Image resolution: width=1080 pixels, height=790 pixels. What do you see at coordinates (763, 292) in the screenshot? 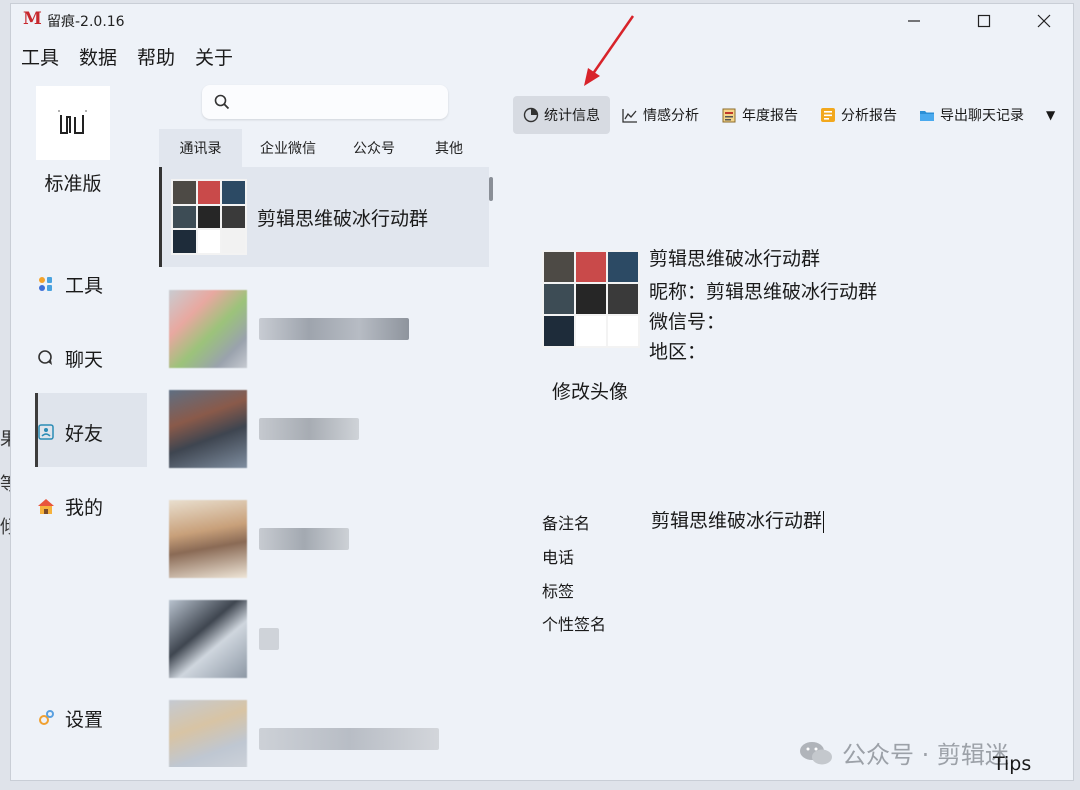
I see `detail-nickname: 昵称：剪辑思维破冰行动群` at bounding box center [763, 292].